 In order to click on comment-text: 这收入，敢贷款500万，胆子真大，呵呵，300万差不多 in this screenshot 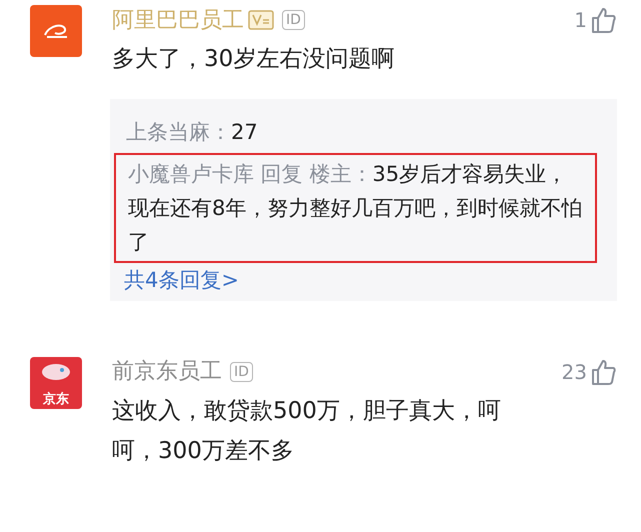, I will do `click(307, 431)`.